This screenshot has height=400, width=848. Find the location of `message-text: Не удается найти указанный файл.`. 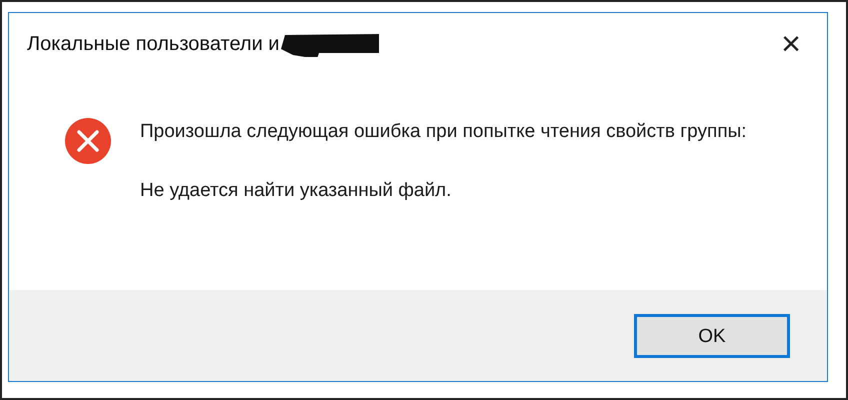

message-text: Не удается найти указанный файл. is located at coordinates (296, 191).